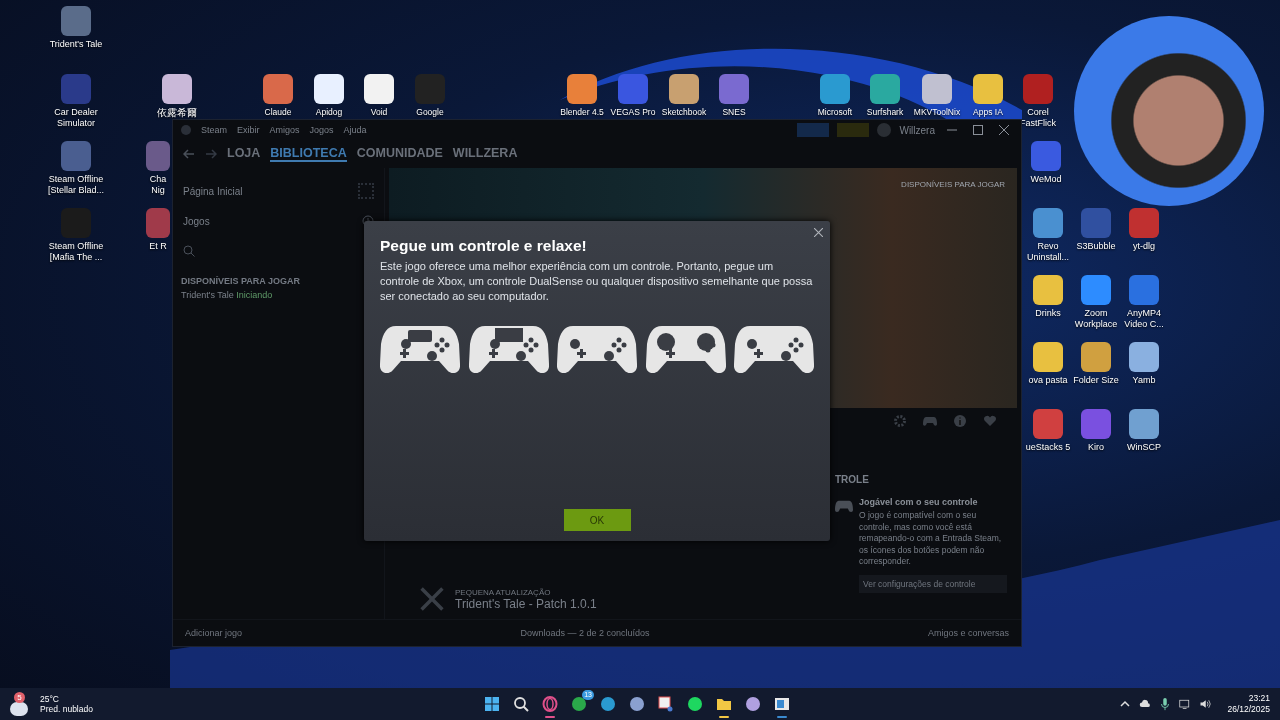 This screenshot has width=1280, height=720. What do you see at coordinates (484, 246) in the screenshot?
I see `dialog-title: Pegue um controle e relaxe!` at bounding box center [484, 246].